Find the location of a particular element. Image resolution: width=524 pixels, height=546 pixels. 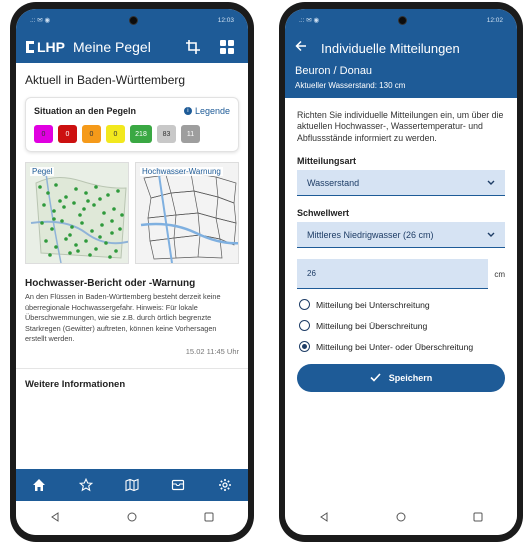

legend-link: i Legende is located at coordinates (206, 111).